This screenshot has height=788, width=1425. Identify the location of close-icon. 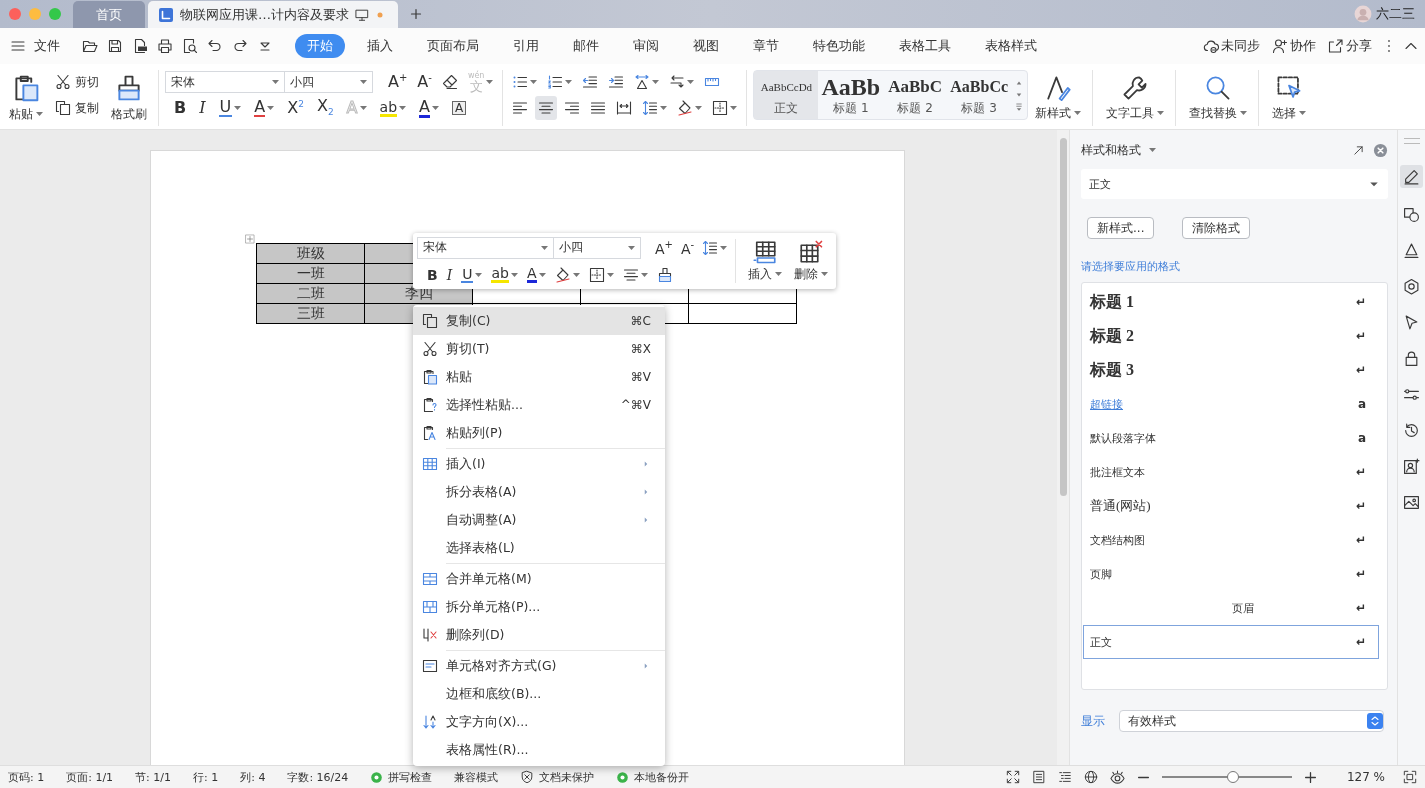
(1380, 150).